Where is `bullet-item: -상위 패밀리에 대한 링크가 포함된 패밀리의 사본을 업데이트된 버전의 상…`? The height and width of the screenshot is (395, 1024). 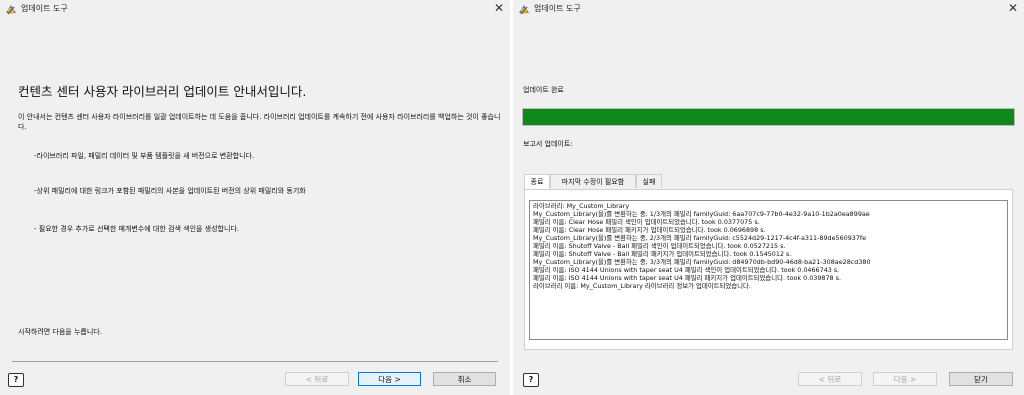
bullet-item: -상위 패밀리에 대한 링크가 포함된 패밀리의 사본을 업데이트된 버전의 상… is located at coordinates (170, 191).